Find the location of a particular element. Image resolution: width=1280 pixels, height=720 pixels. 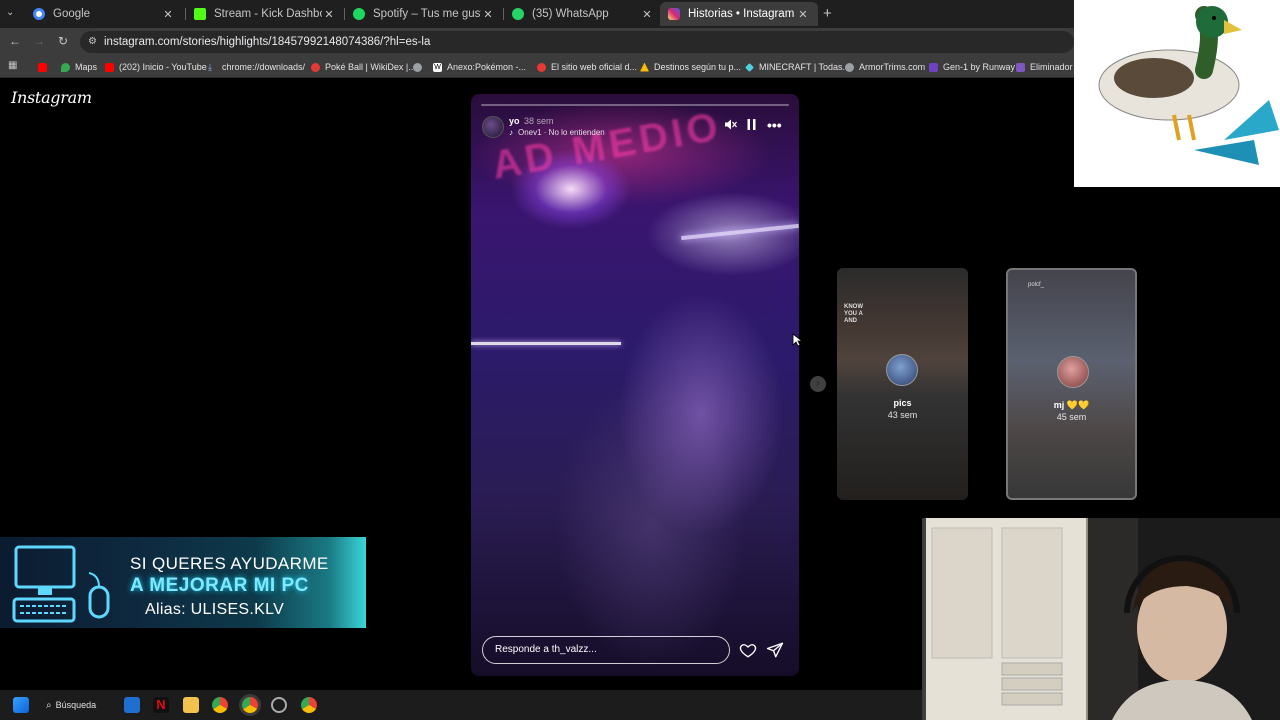

bookmark-label: chrome://downloads/ is located at coordinates (264, 67).